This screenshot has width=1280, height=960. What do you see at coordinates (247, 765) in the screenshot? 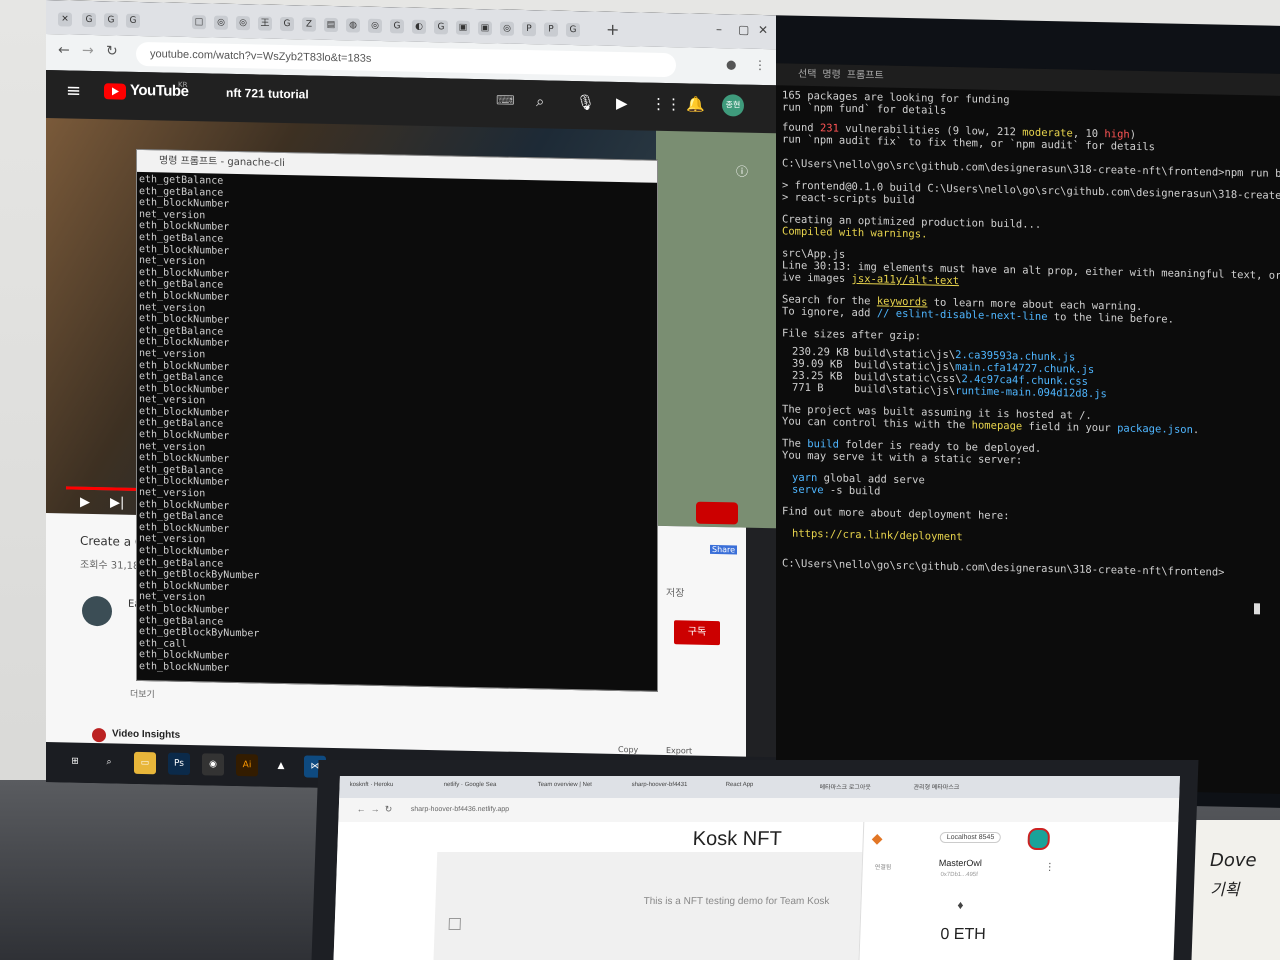
I see `illustrator-icon: Ai` at bounding box center [247, 765].